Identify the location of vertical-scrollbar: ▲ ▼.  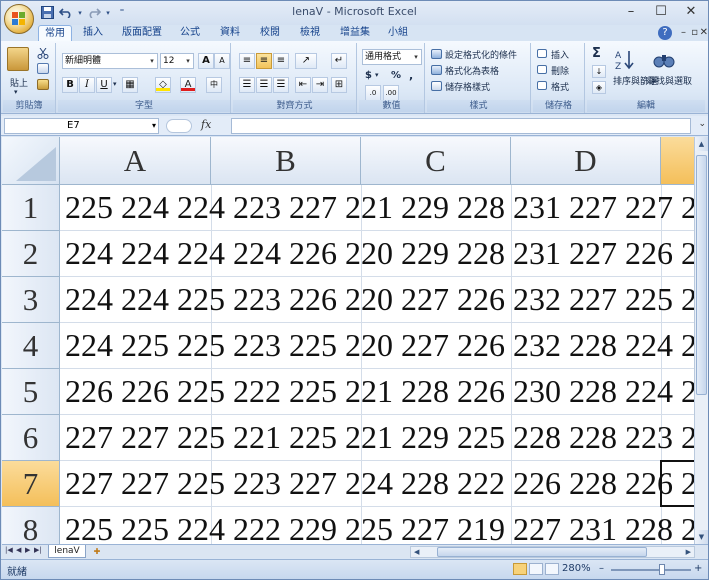
(701, 340).